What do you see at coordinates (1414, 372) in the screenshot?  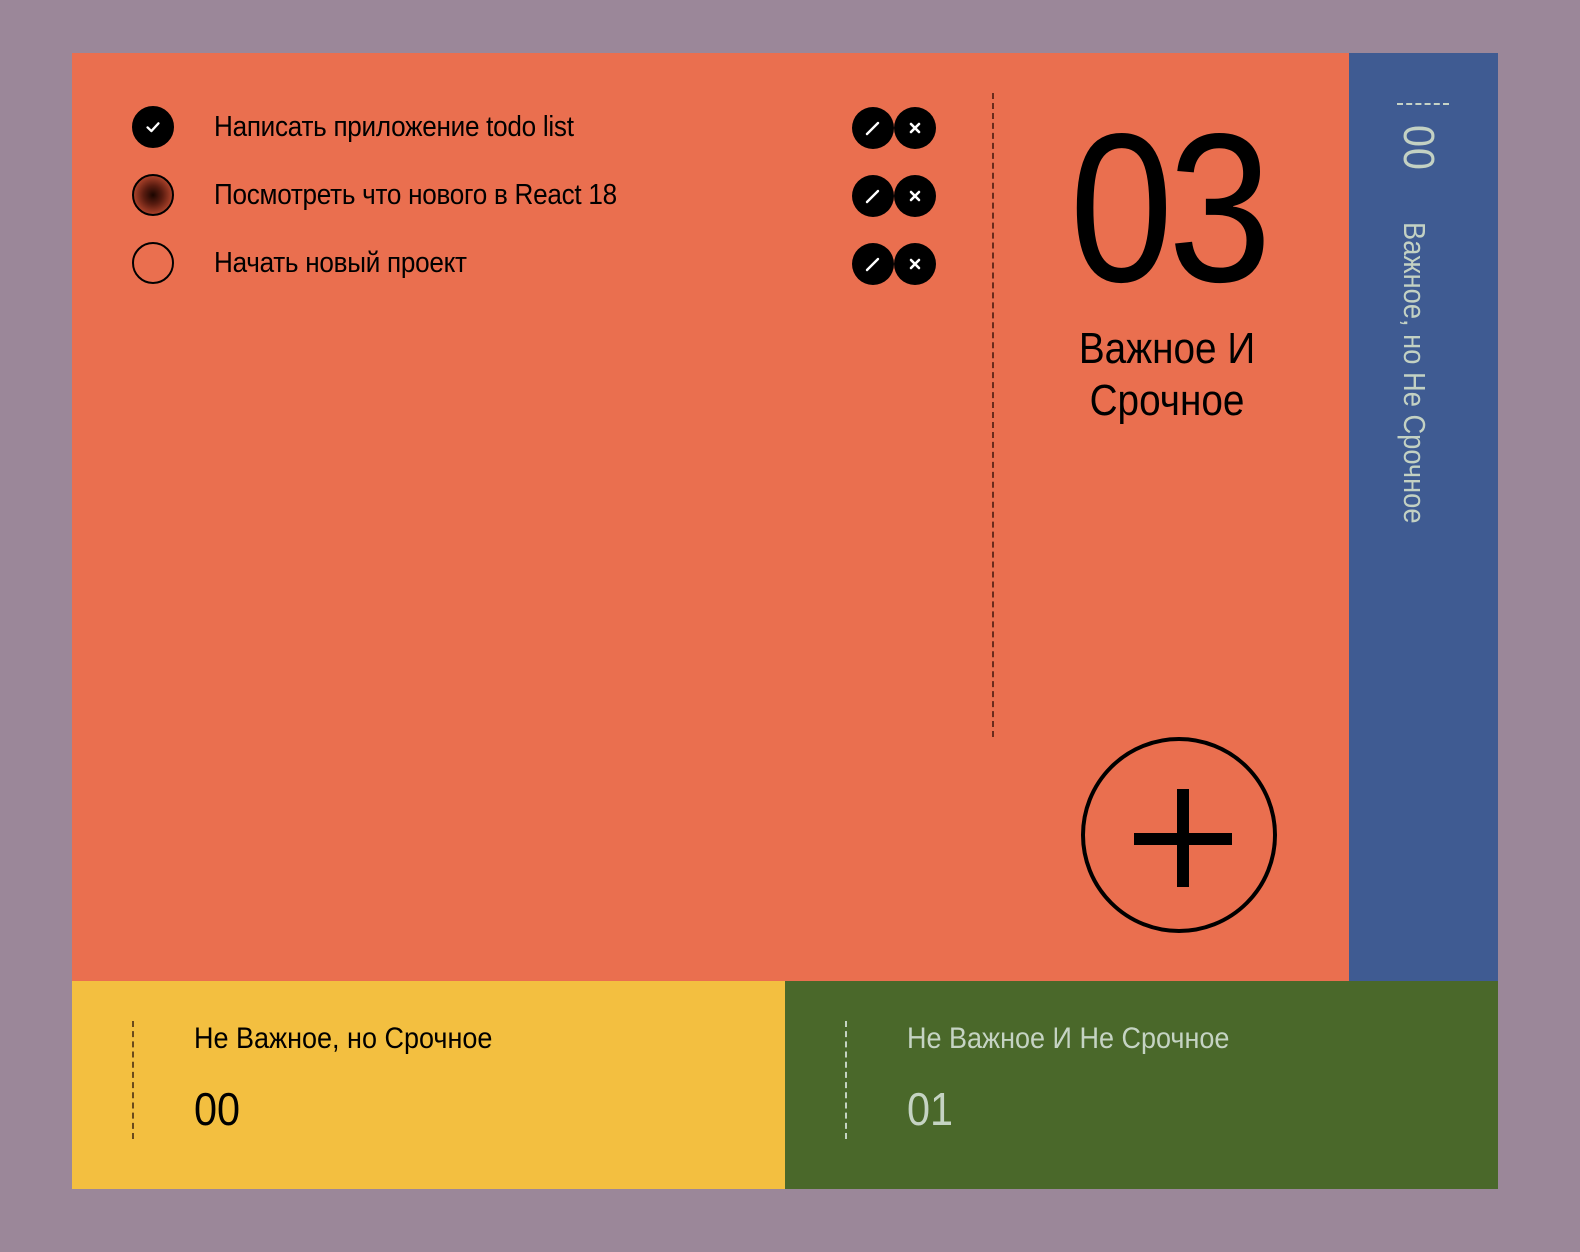 I see `quadrant-title: Важное, но Не Срочное` at bounding box center [1414, 372].